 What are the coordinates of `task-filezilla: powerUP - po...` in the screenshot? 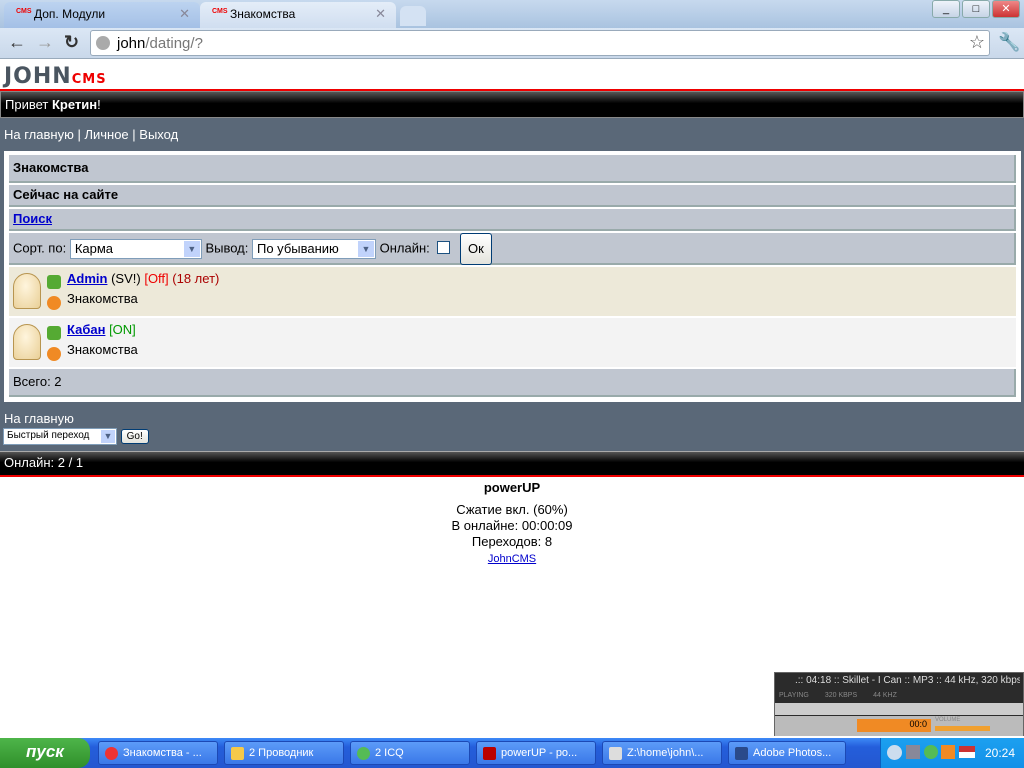 It's located at (536, 753).